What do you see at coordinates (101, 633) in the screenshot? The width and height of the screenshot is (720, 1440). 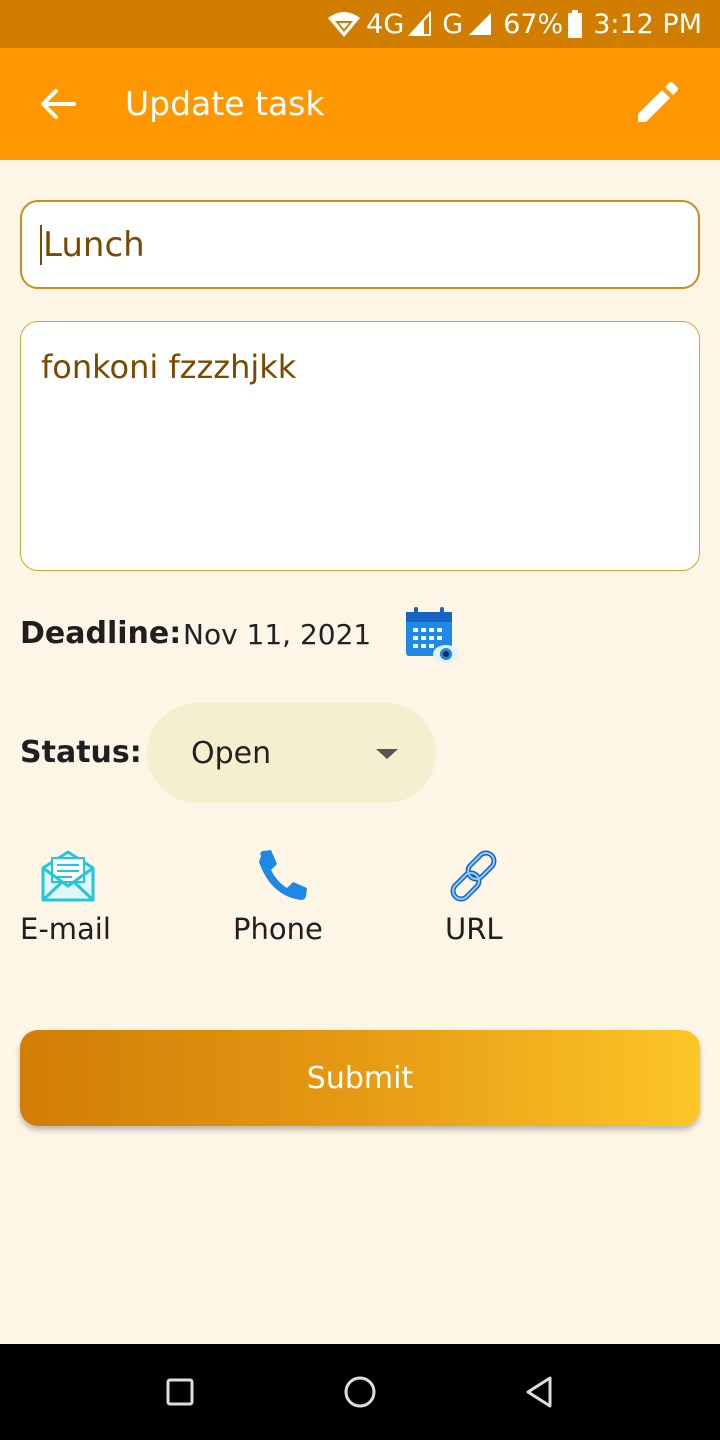 I see `deadline-label: Deadline:` at bounding box center [101, 633].